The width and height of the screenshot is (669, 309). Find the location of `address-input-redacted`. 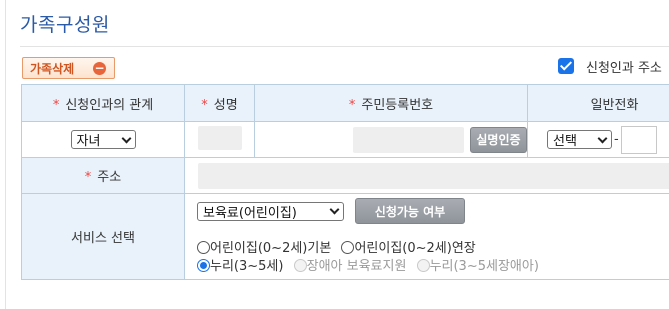

address-input-redacted is located at coordinates (433, 175).